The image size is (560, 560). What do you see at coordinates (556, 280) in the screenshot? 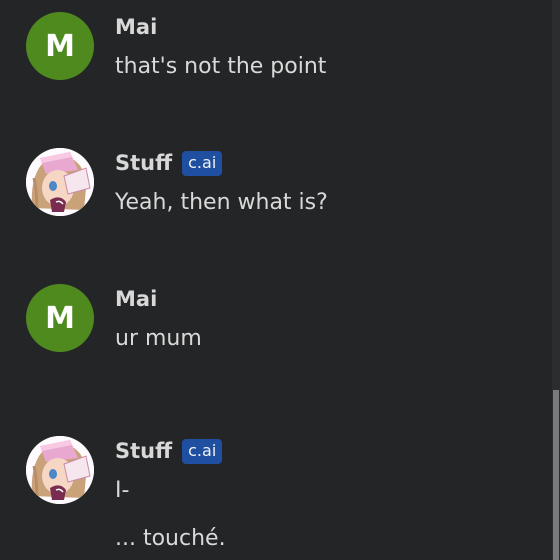
I see `scrollbar` at bounding box center [556, 280].